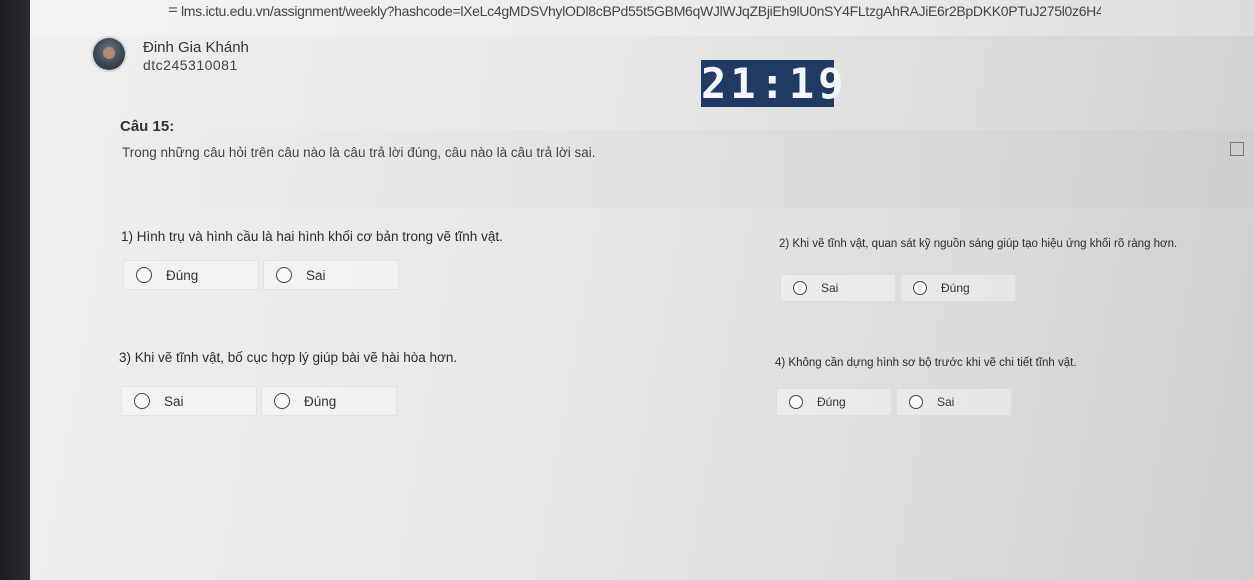 The height and width of the screenshot is (580, 1254). What do you see at coordinates (190, 65) in the screenshot?
I see `user-id: dtc245310081` at bounding box center [190, 65].